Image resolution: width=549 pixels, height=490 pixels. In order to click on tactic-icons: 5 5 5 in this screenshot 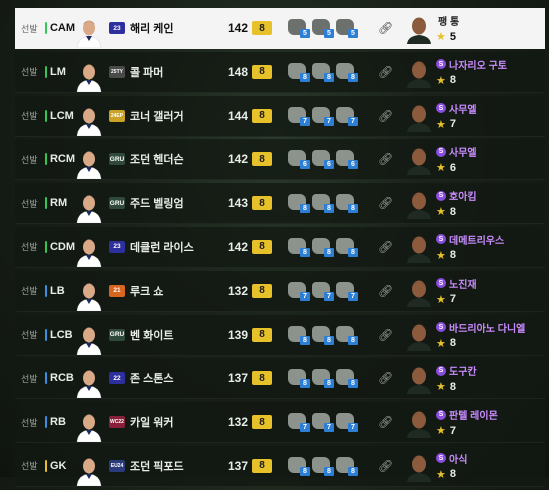, I will do `click(329, 28)`.